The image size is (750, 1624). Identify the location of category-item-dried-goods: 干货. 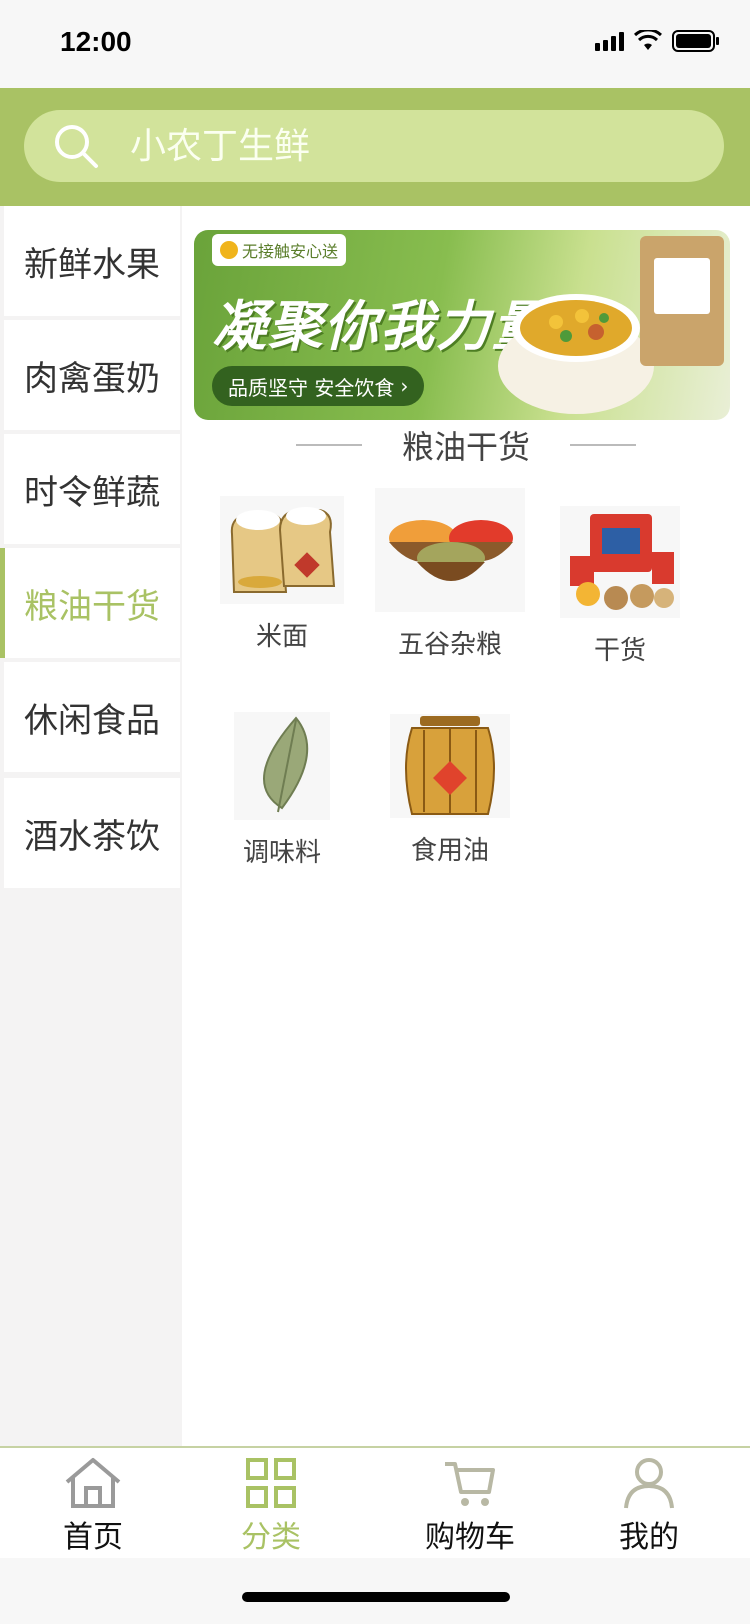
(620, 586).